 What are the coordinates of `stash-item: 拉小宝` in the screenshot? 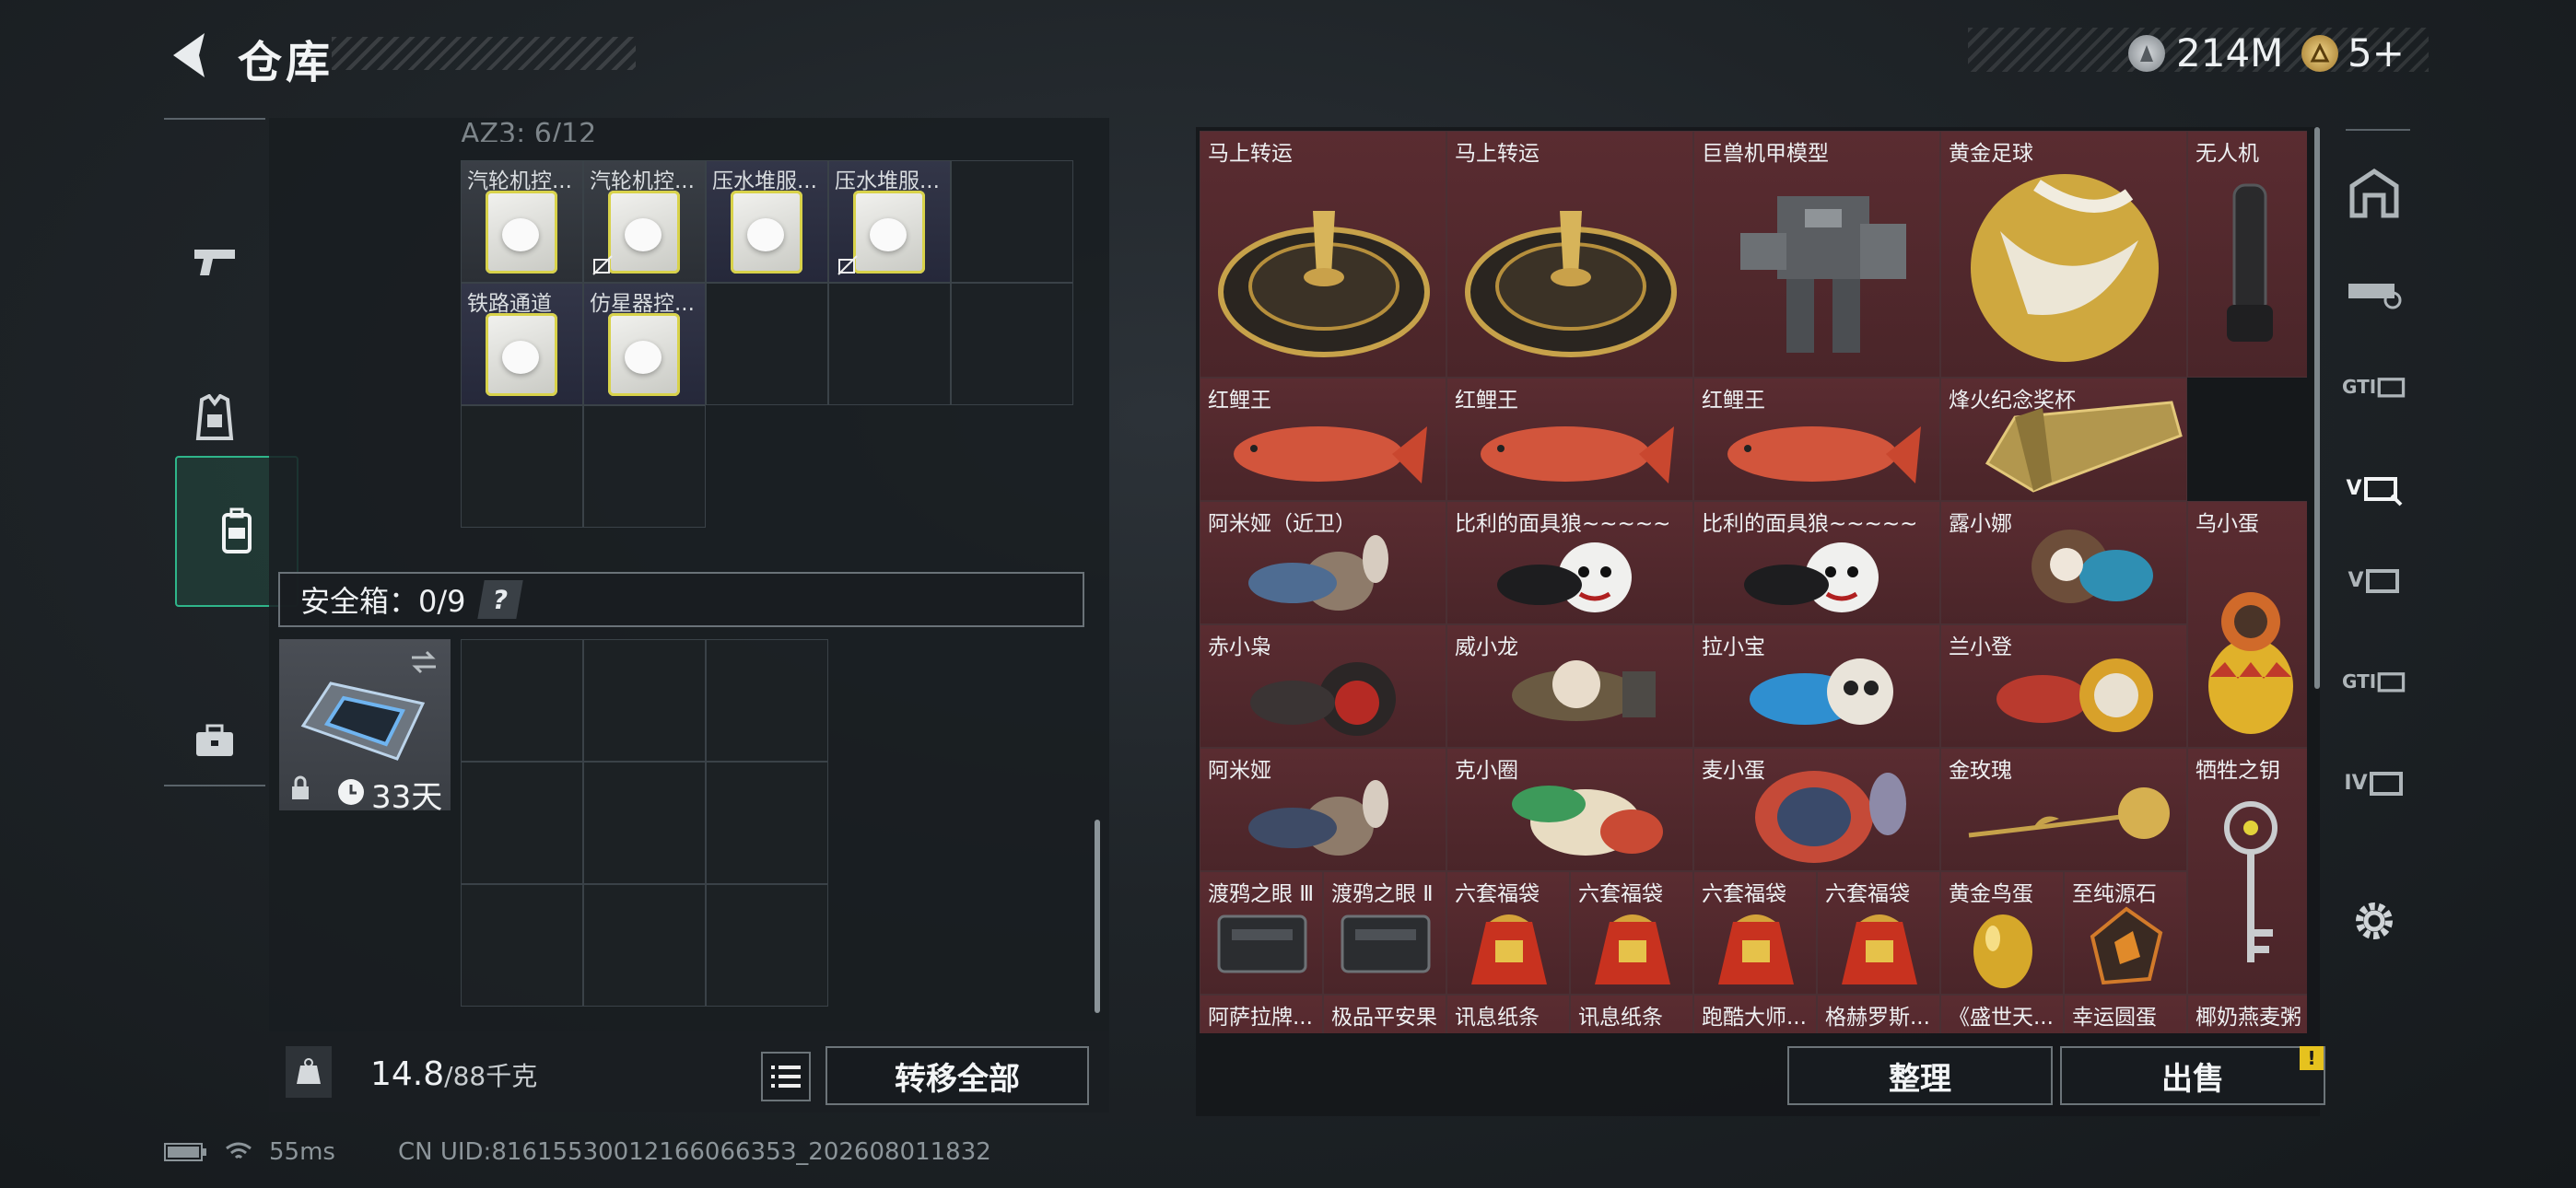 It's located at (1816, 686).